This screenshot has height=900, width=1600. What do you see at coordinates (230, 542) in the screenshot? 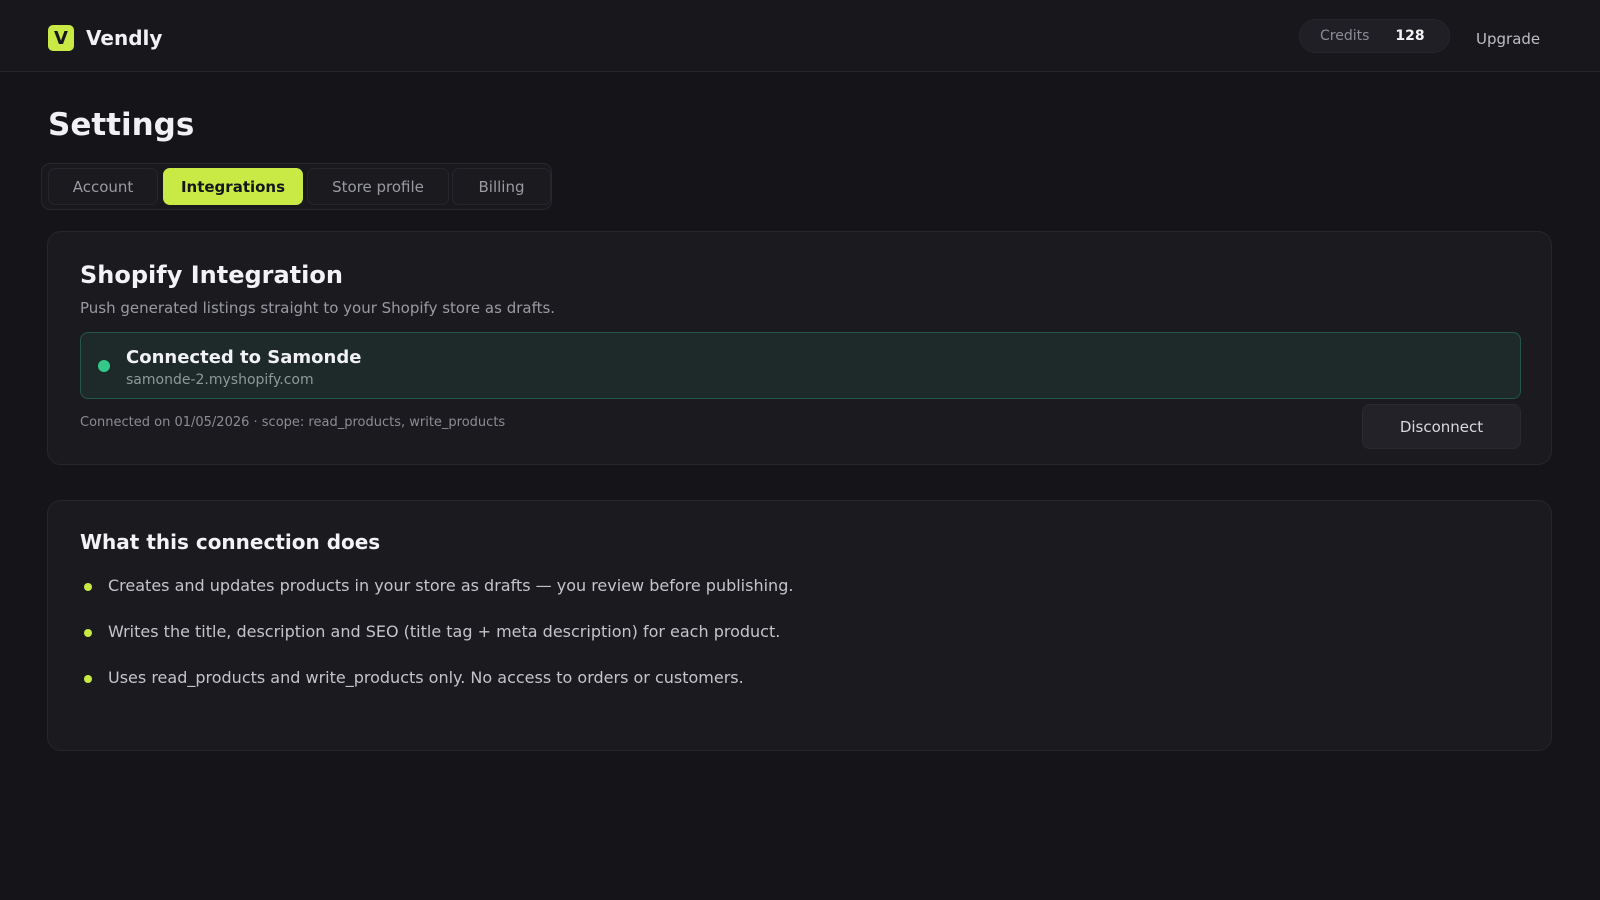
I see `info-card-title: What this connection does` at bounding box center [230, 542].